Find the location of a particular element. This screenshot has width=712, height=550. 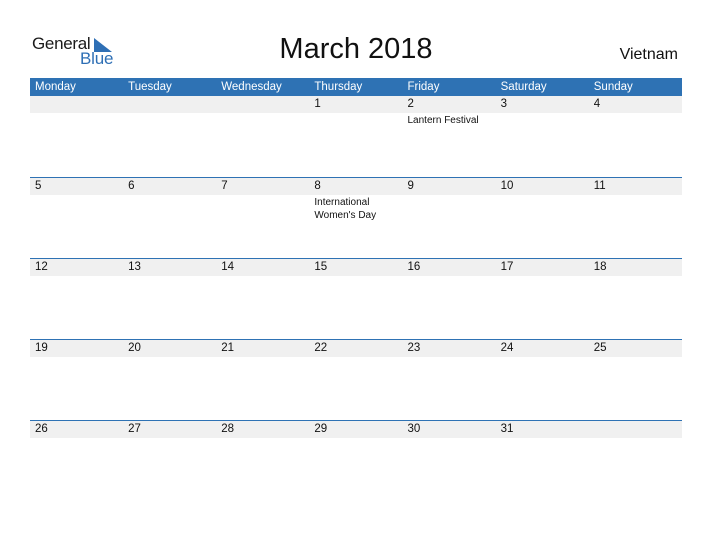

week-row: 12 13 14 15 16 17 18 is located at coordinates (356, 298).